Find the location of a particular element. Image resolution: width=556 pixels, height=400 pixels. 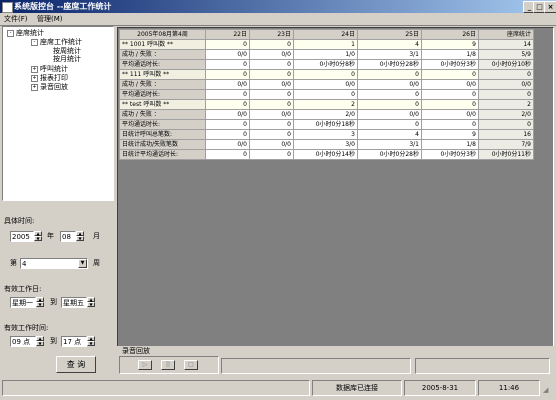

table-cell: 0小时0分14秒 is located at coordinates (325, 154).